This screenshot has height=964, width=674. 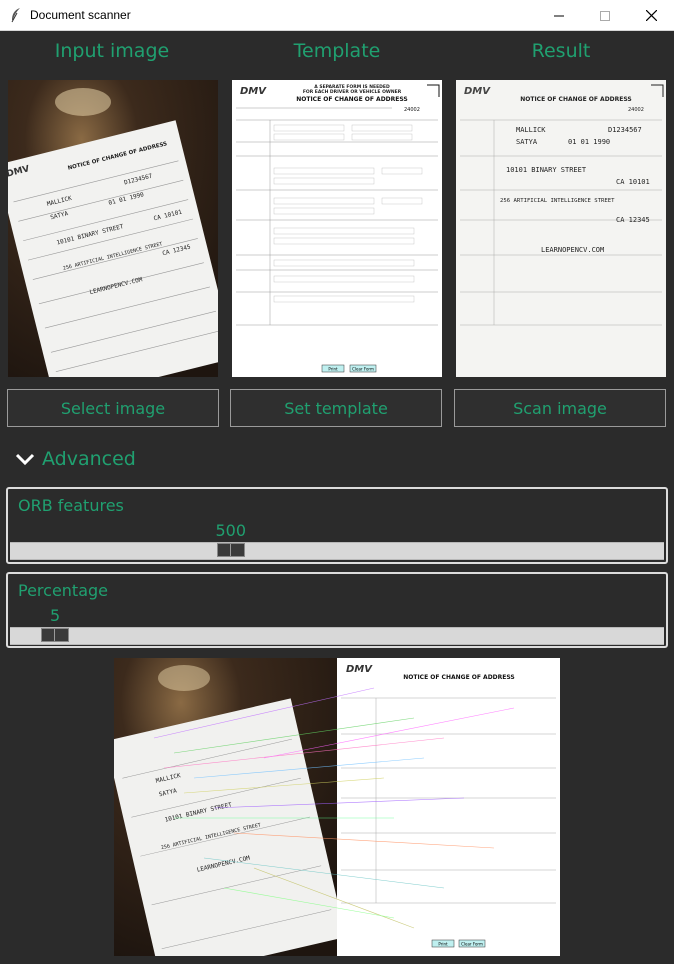 I want to click on match-template-agency: DMV, so click(x=359, y=669).